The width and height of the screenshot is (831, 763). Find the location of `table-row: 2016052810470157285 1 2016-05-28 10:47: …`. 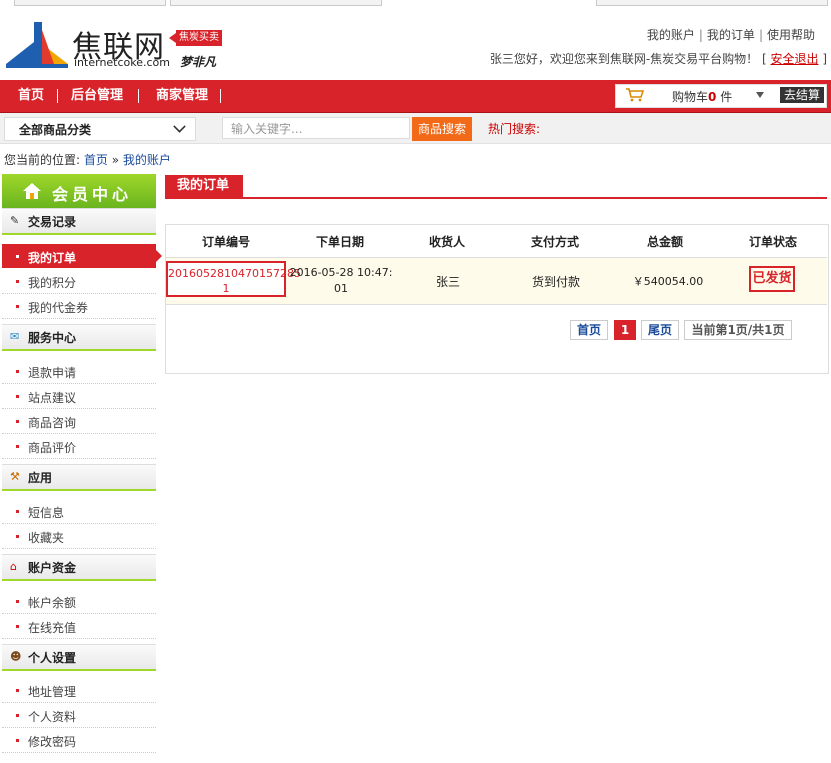

table-row: 2016052810470157285 1 2016-05-28 10:47: … is located at coordinates (496, 281).